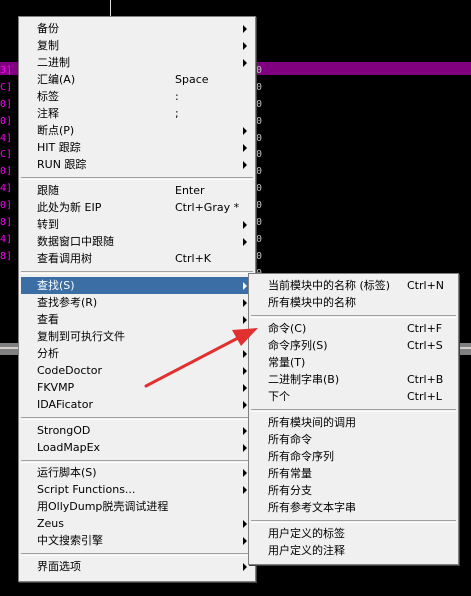  I want to click on submenu-item-names-all-modules: 所有模块中的名称, so click(353, 302).